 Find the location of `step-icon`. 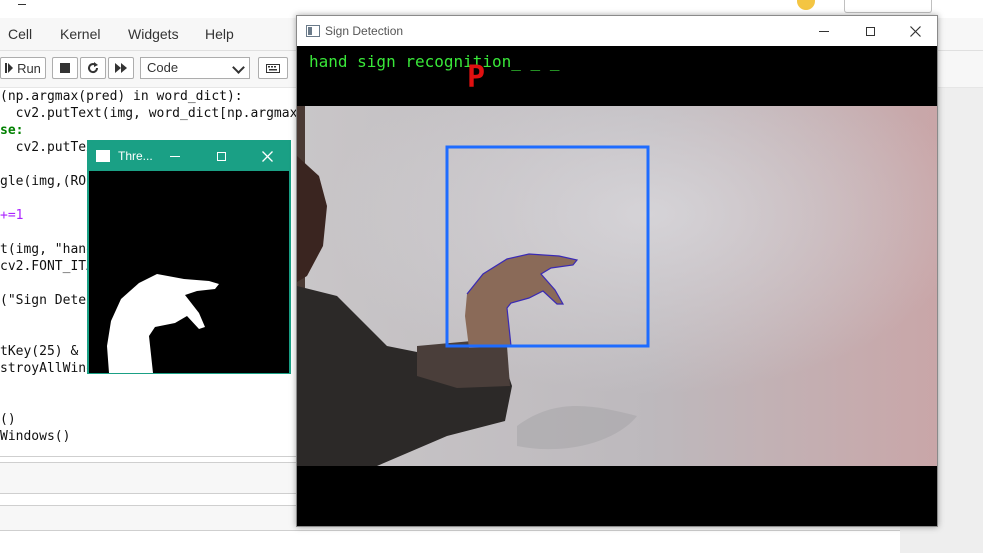

step-icon is located at coordinates (9, 68).